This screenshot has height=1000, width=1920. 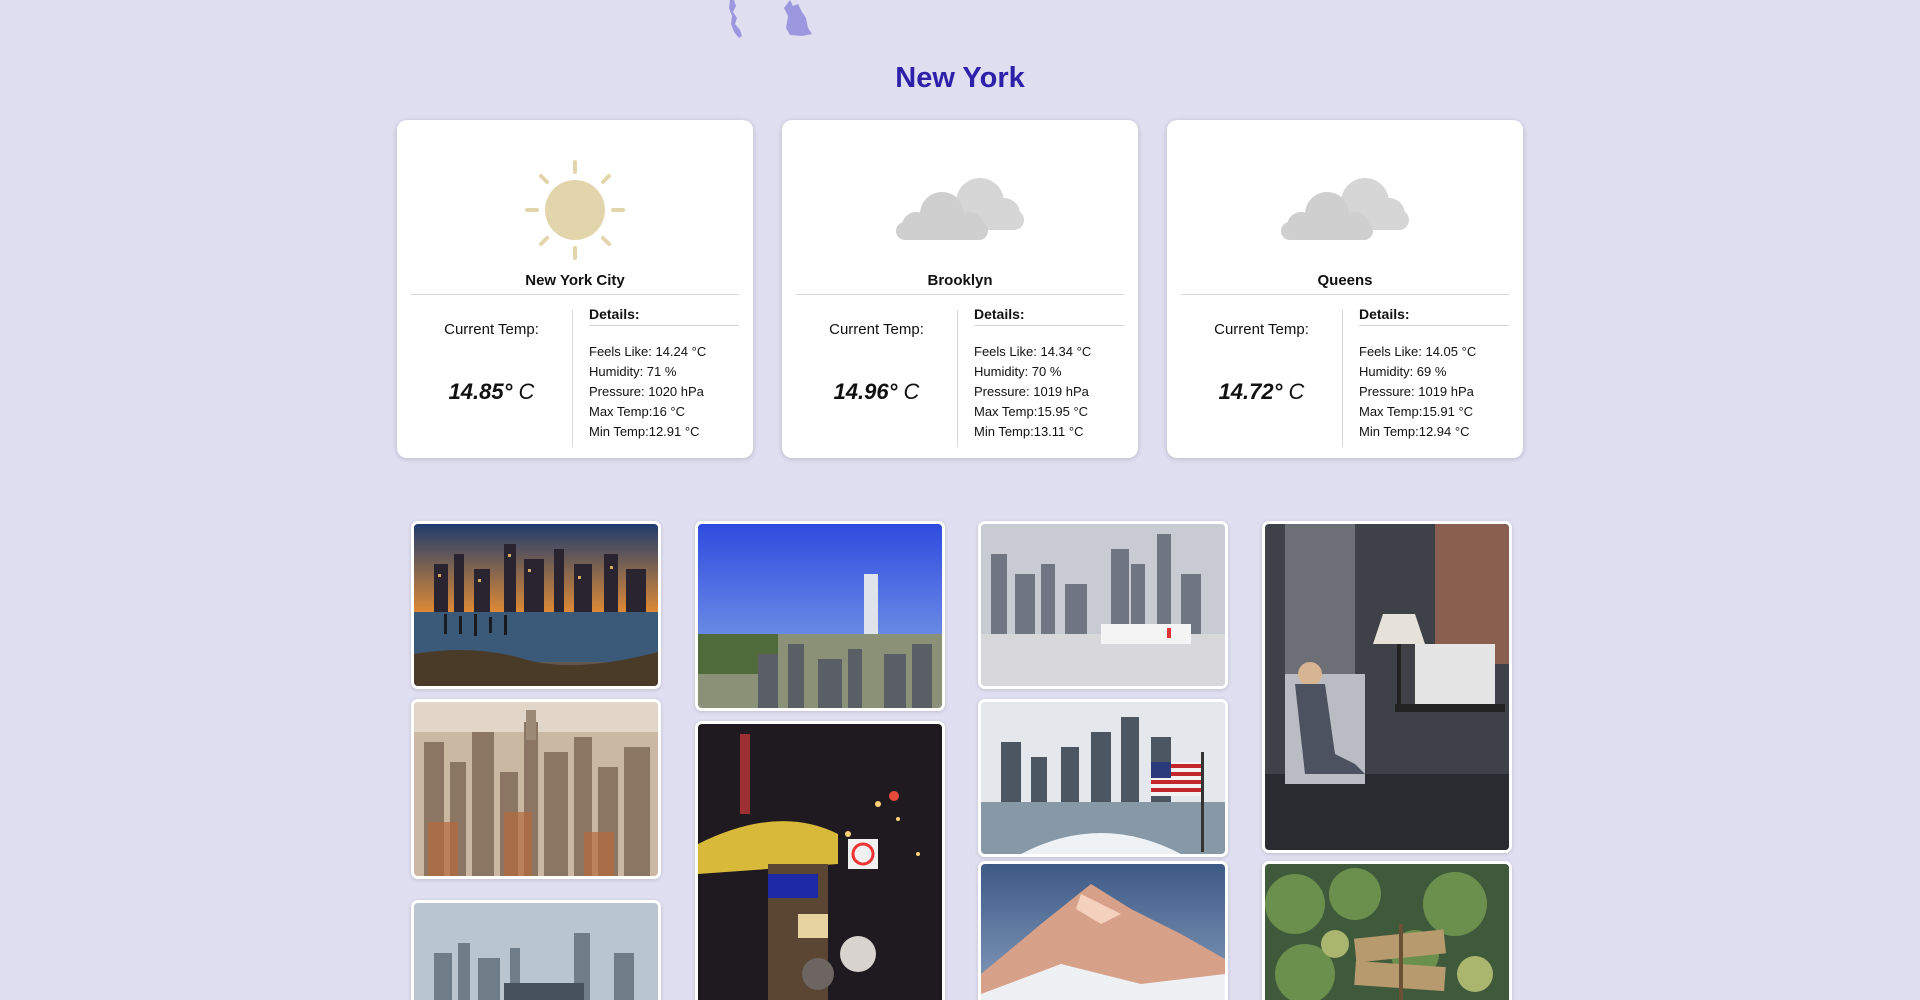 I want to click on detail-min-temp: Min Temp:12.94 °C, so click(x=1414, y=431).